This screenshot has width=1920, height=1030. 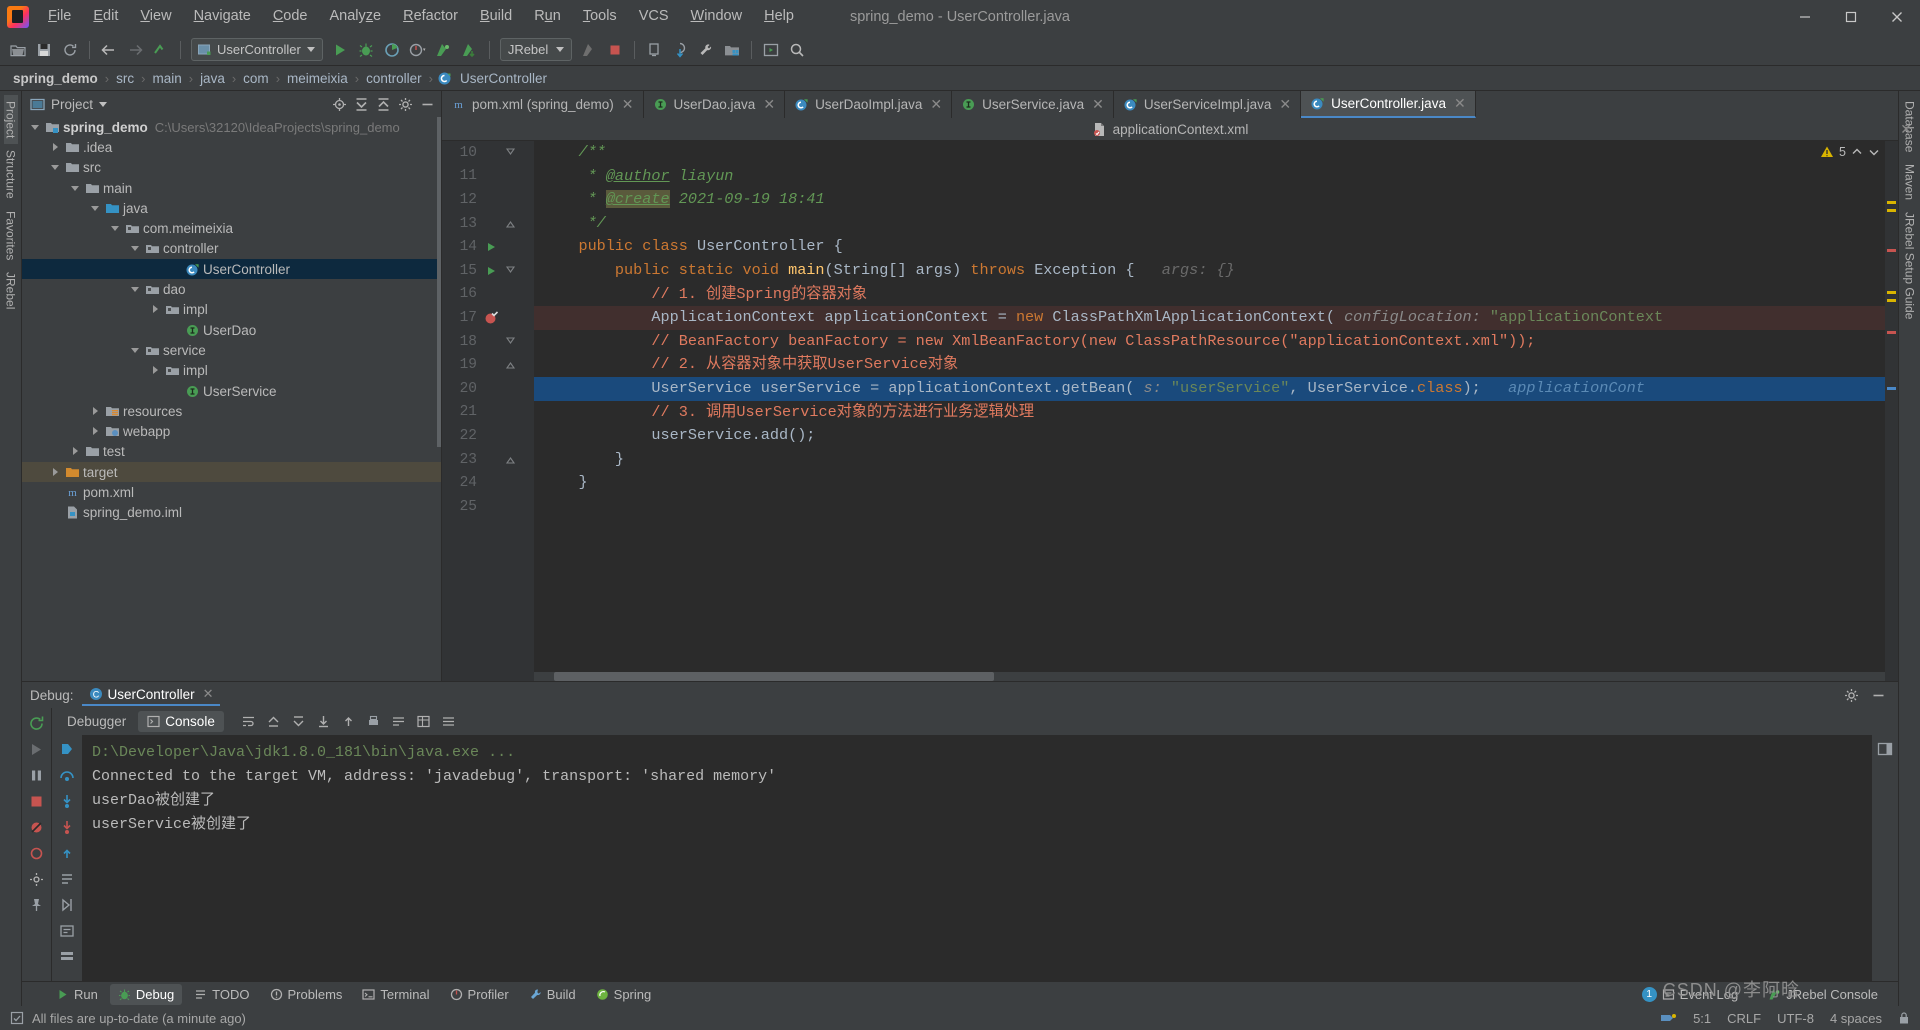 What do you see at coordinates (166, 78) in the screenshot?
I see `breadcrumb-item-main: main` at bounding box center [166, 78].